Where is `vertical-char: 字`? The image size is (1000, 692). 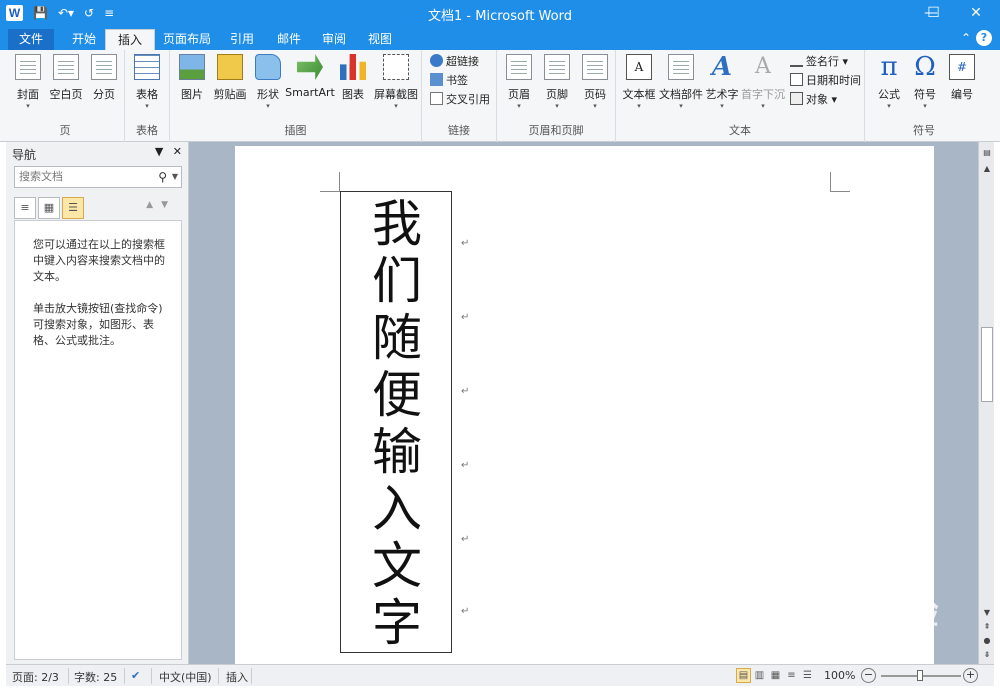
vertical-char: 字 is located at coordinates (397, 623).